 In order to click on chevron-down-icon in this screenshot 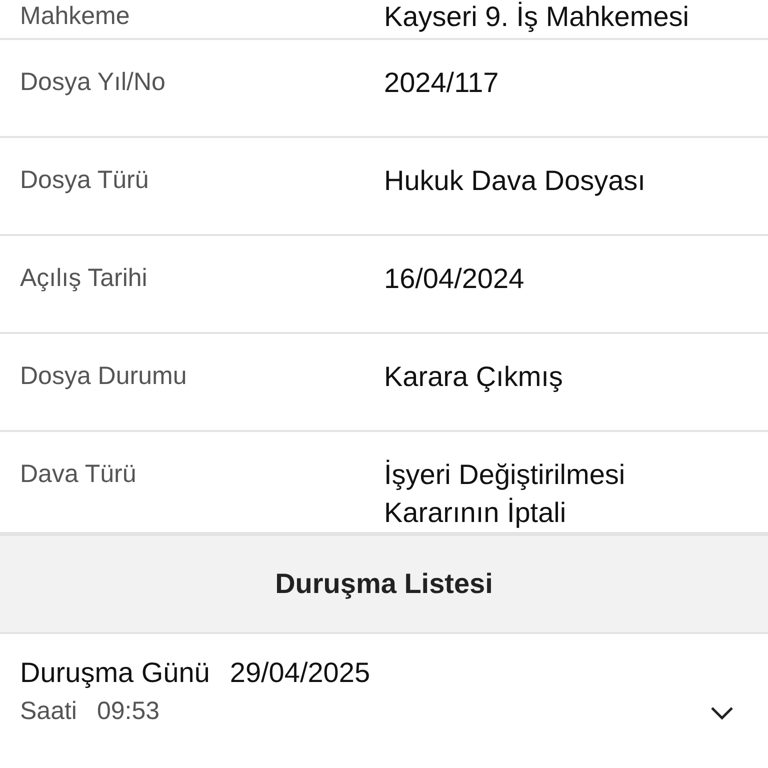, I will do `click(722, 713)`.